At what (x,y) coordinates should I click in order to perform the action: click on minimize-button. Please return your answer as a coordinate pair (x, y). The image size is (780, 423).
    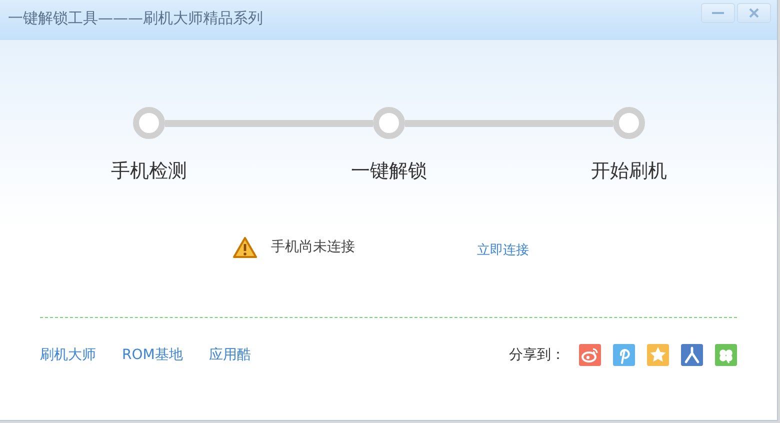
    Looking at the image, I should click on (718, 13).